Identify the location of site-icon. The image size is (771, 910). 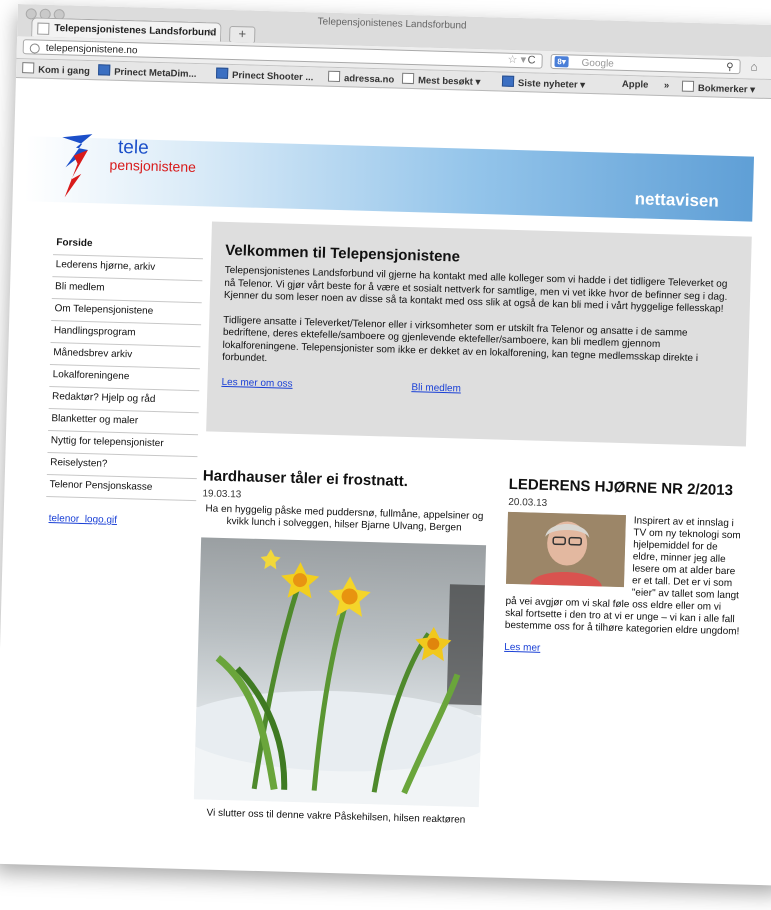
(334, 76).